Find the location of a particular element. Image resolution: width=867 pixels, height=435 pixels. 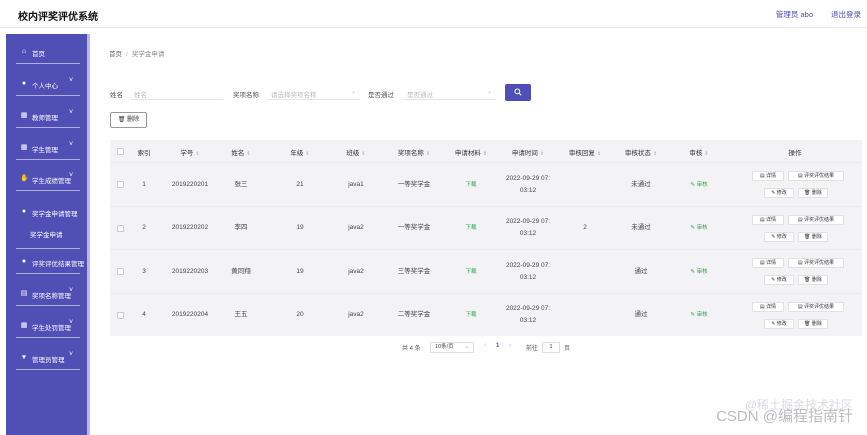

column-header: 申请时间 ⇕ is located at coordinates (528, 152).